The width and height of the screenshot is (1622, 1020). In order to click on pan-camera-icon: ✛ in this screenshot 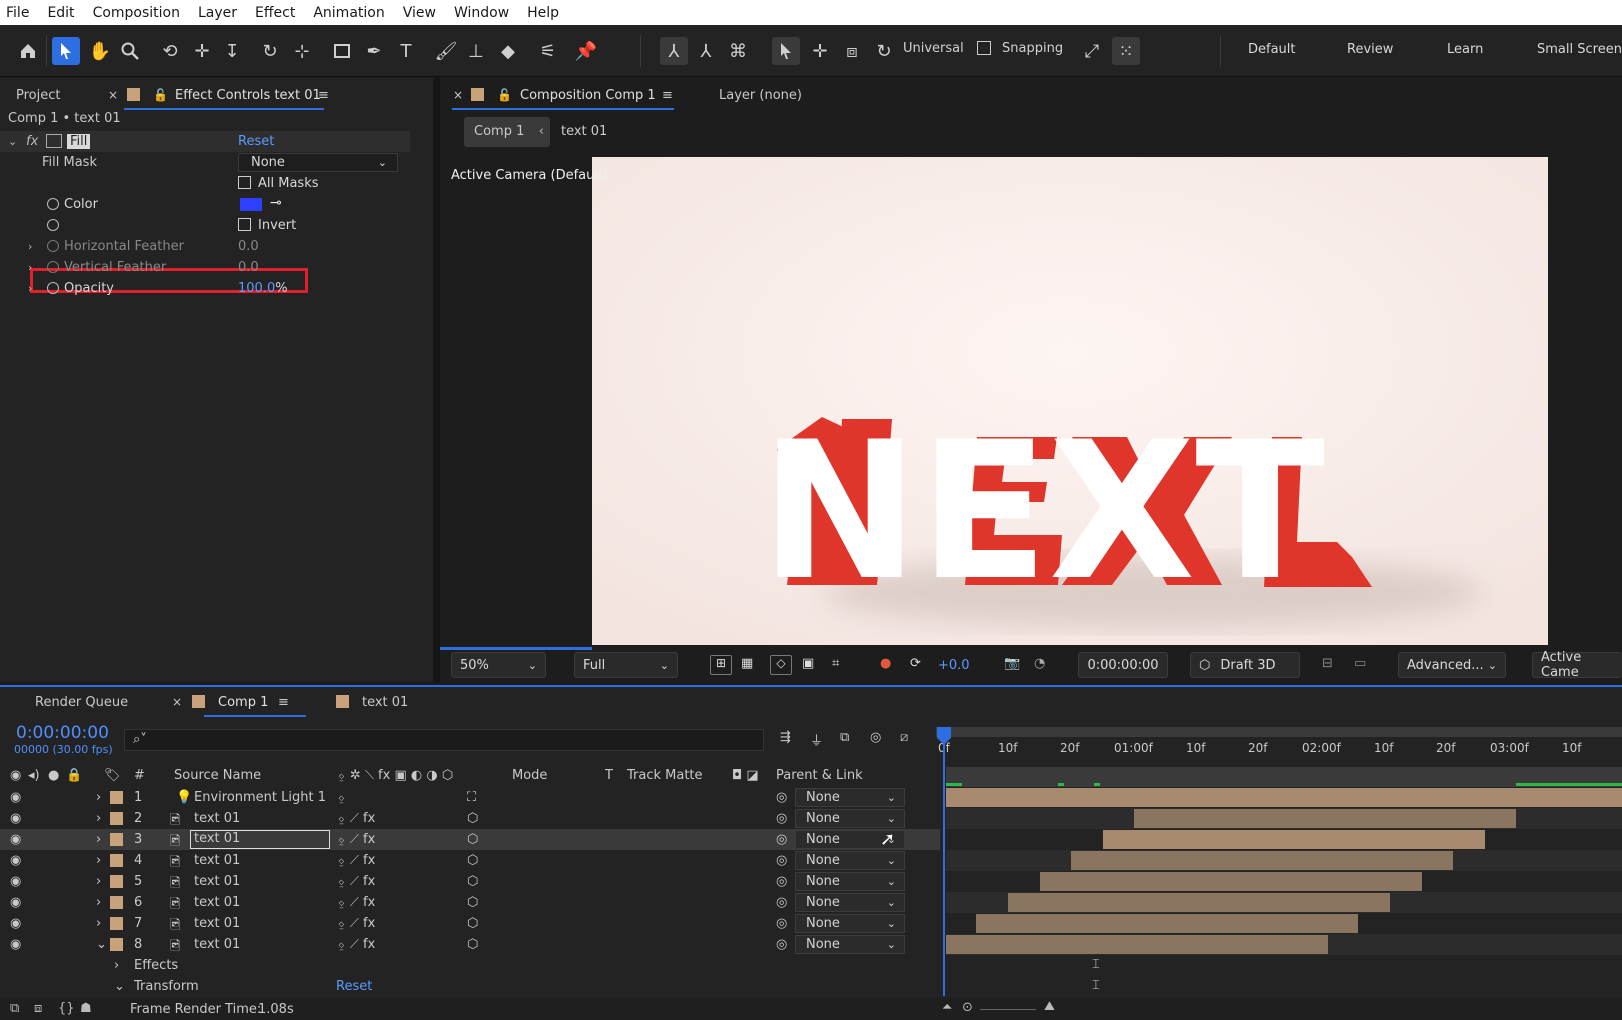, I will do `click(202, 51)`.